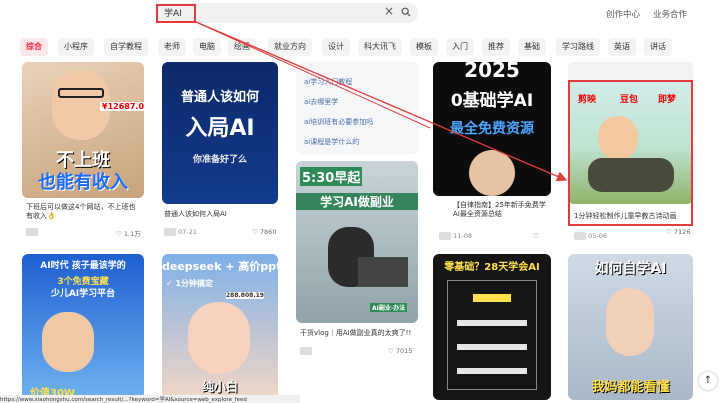 The width and height of the screenshot is (720, 403). I want to click on related-search-link: ai学习入门教程, so click(328, 82).